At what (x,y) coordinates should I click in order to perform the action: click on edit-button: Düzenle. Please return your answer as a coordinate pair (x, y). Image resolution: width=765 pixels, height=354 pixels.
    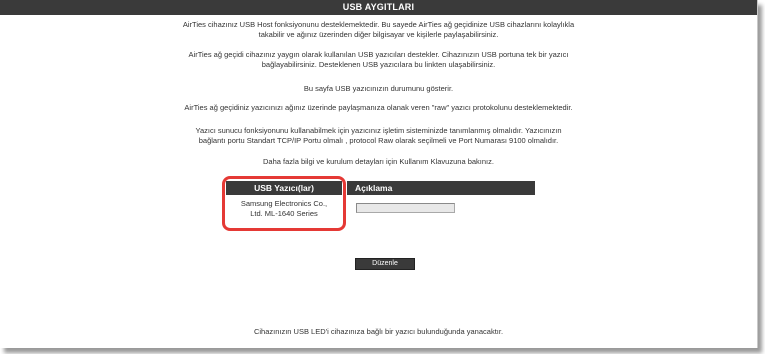
    Looking at the image, I should click on (385, 264).